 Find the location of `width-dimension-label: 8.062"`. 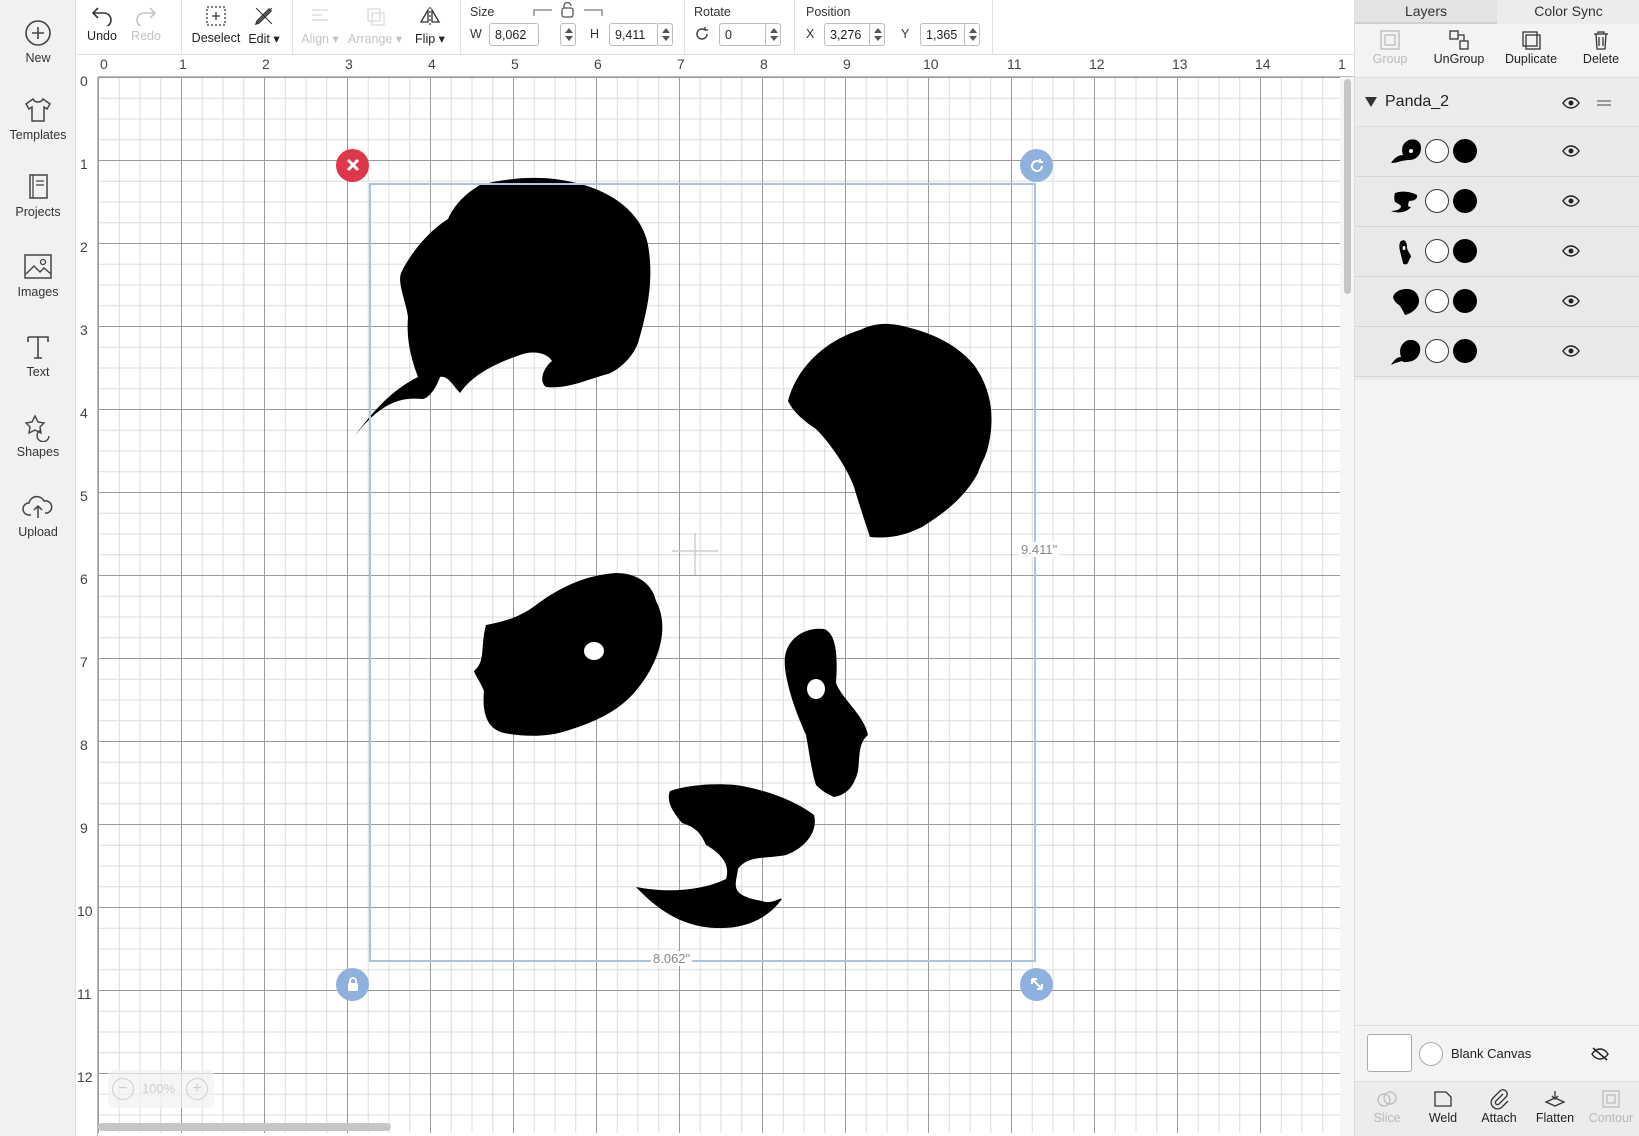

width-dimension-label: 8.062" is located at coordinates (672, 958).